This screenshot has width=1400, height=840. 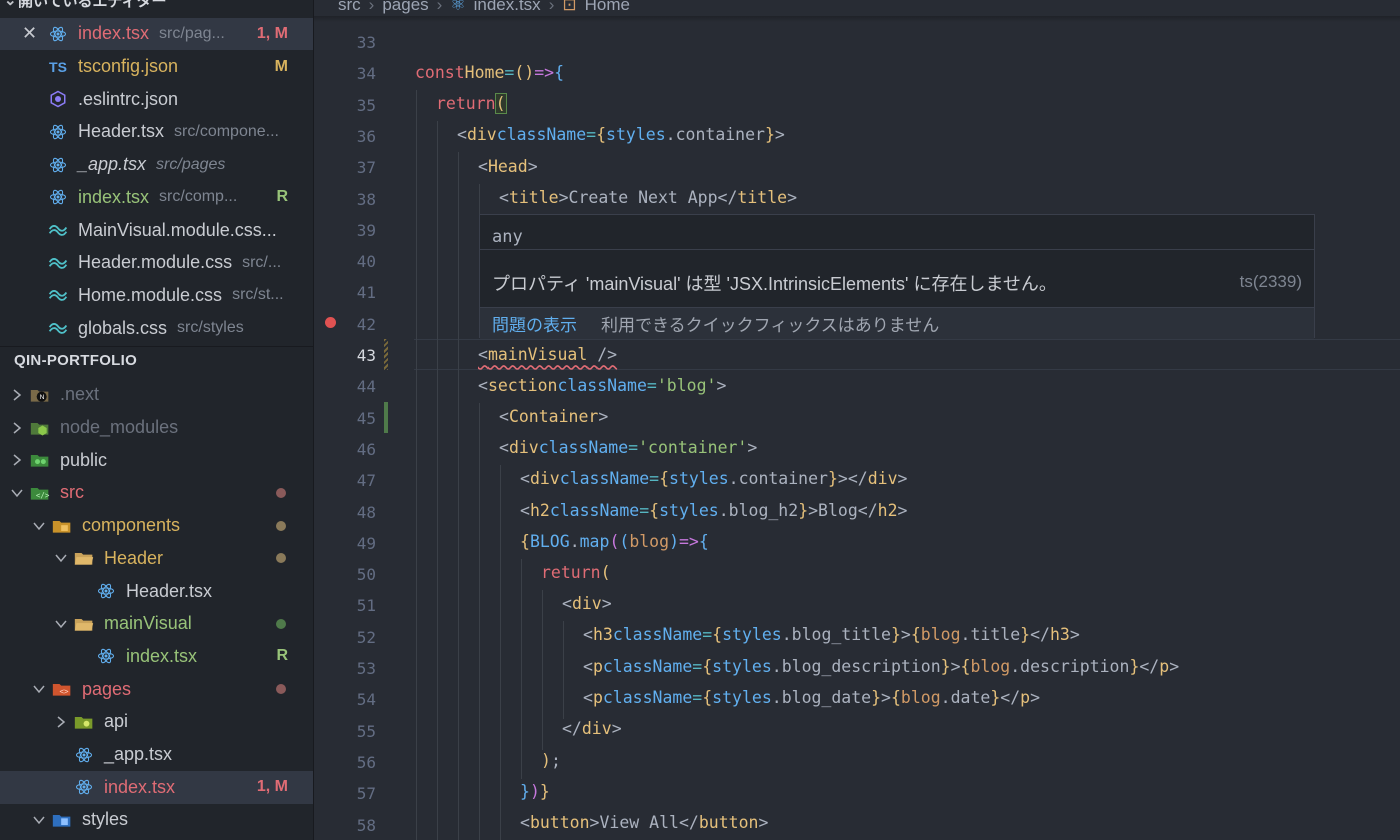 I want to click on breadcrumb-shadow, so click(x=857, y=19).